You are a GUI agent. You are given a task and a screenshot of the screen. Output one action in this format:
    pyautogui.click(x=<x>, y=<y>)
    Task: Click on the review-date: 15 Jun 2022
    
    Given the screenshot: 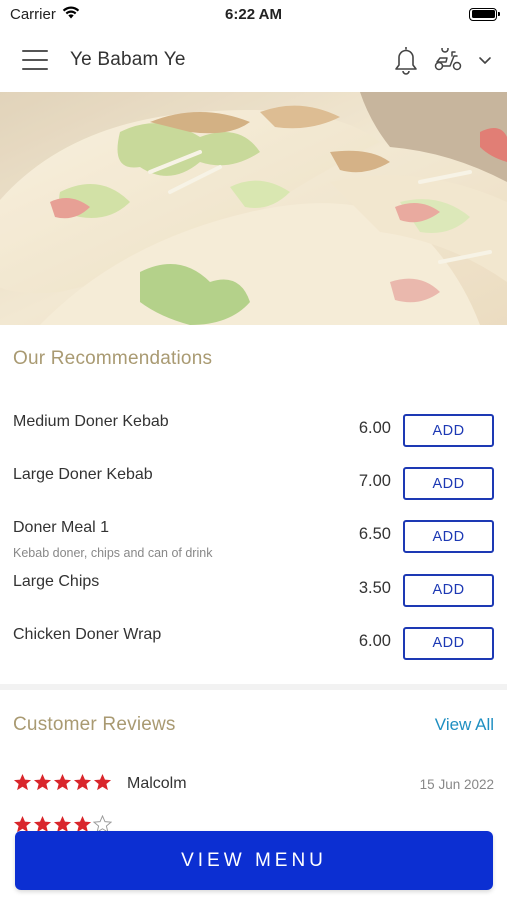 What is the action you would take?
    pyautogui.click(x=456, y=784)
    